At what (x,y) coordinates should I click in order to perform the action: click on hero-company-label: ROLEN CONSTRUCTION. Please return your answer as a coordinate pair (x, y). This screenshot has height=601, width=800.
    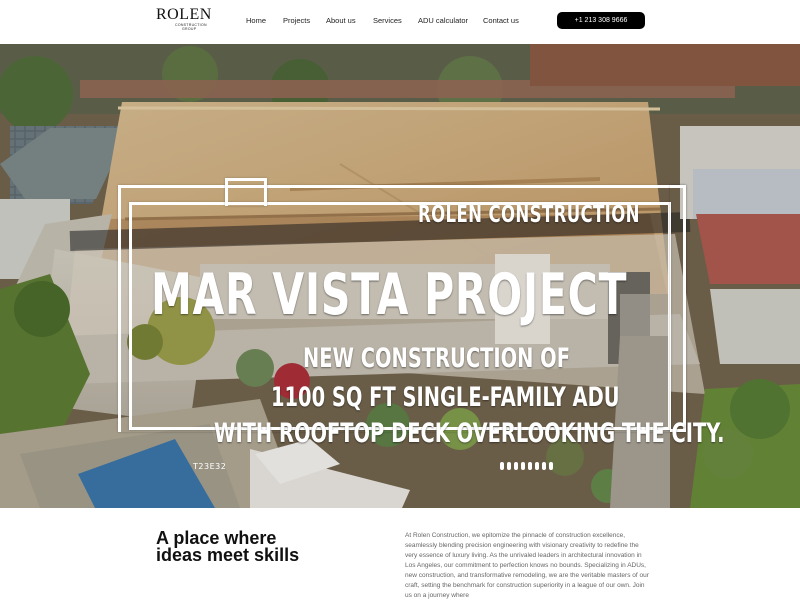
    Looking at the image, I should click on (529, 215).